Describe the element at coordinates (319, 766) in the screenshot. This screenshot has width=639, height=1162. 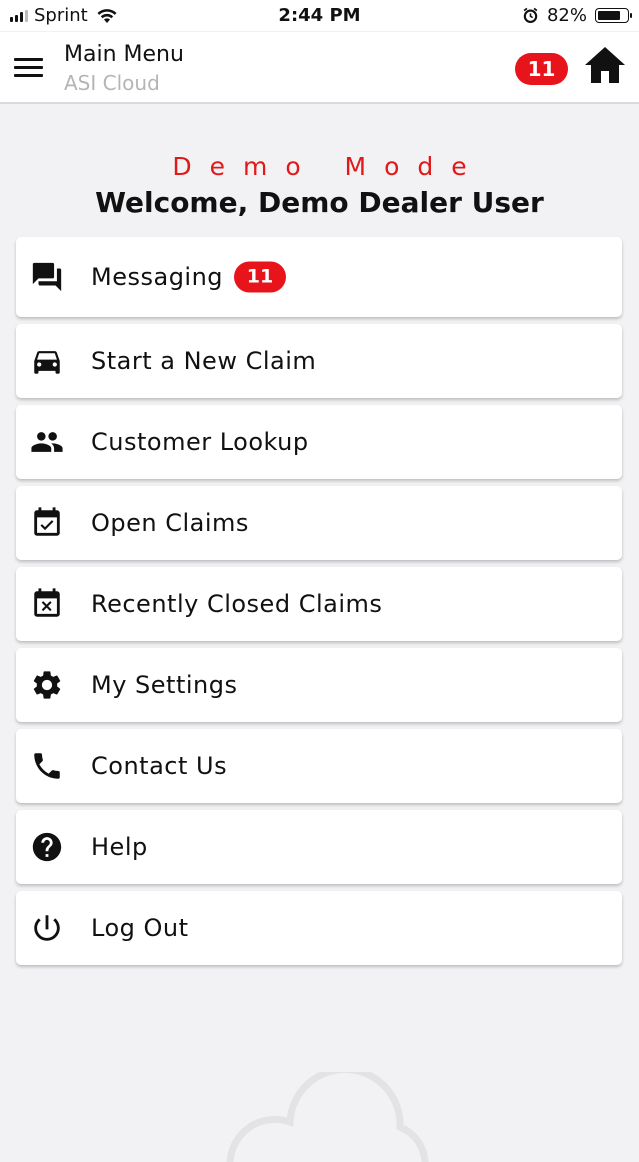
I see `menu-item-contact-us: Contact Us` at that location.